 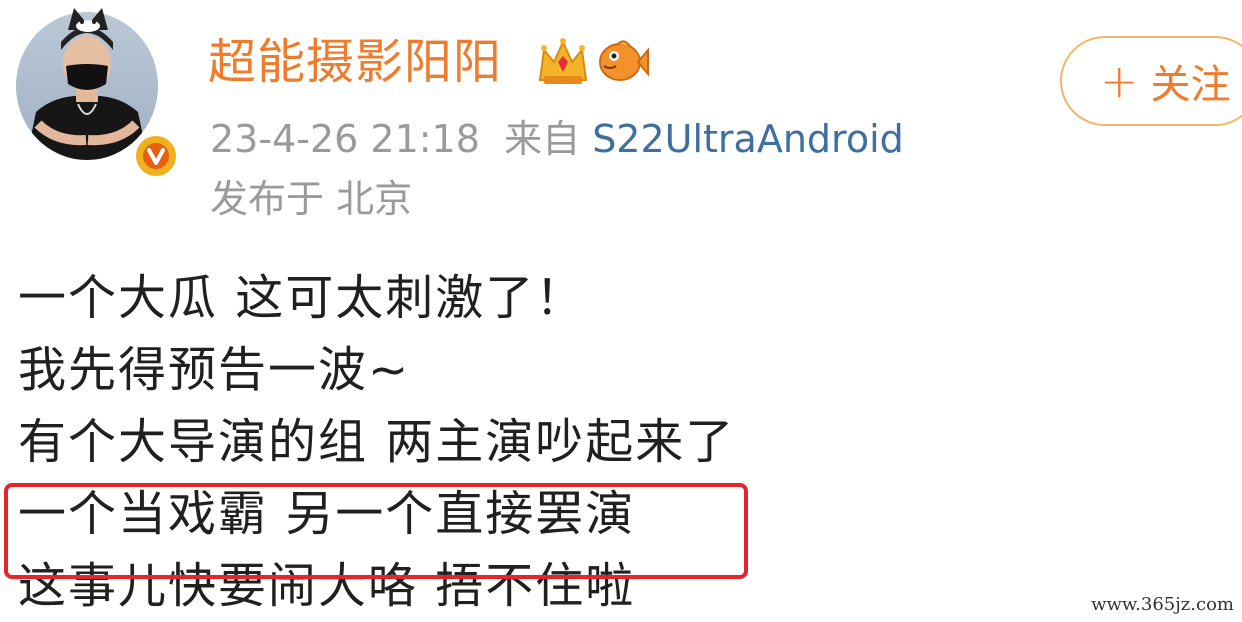 I want to click on husky-ears-icon, so click(x=88, y=20).